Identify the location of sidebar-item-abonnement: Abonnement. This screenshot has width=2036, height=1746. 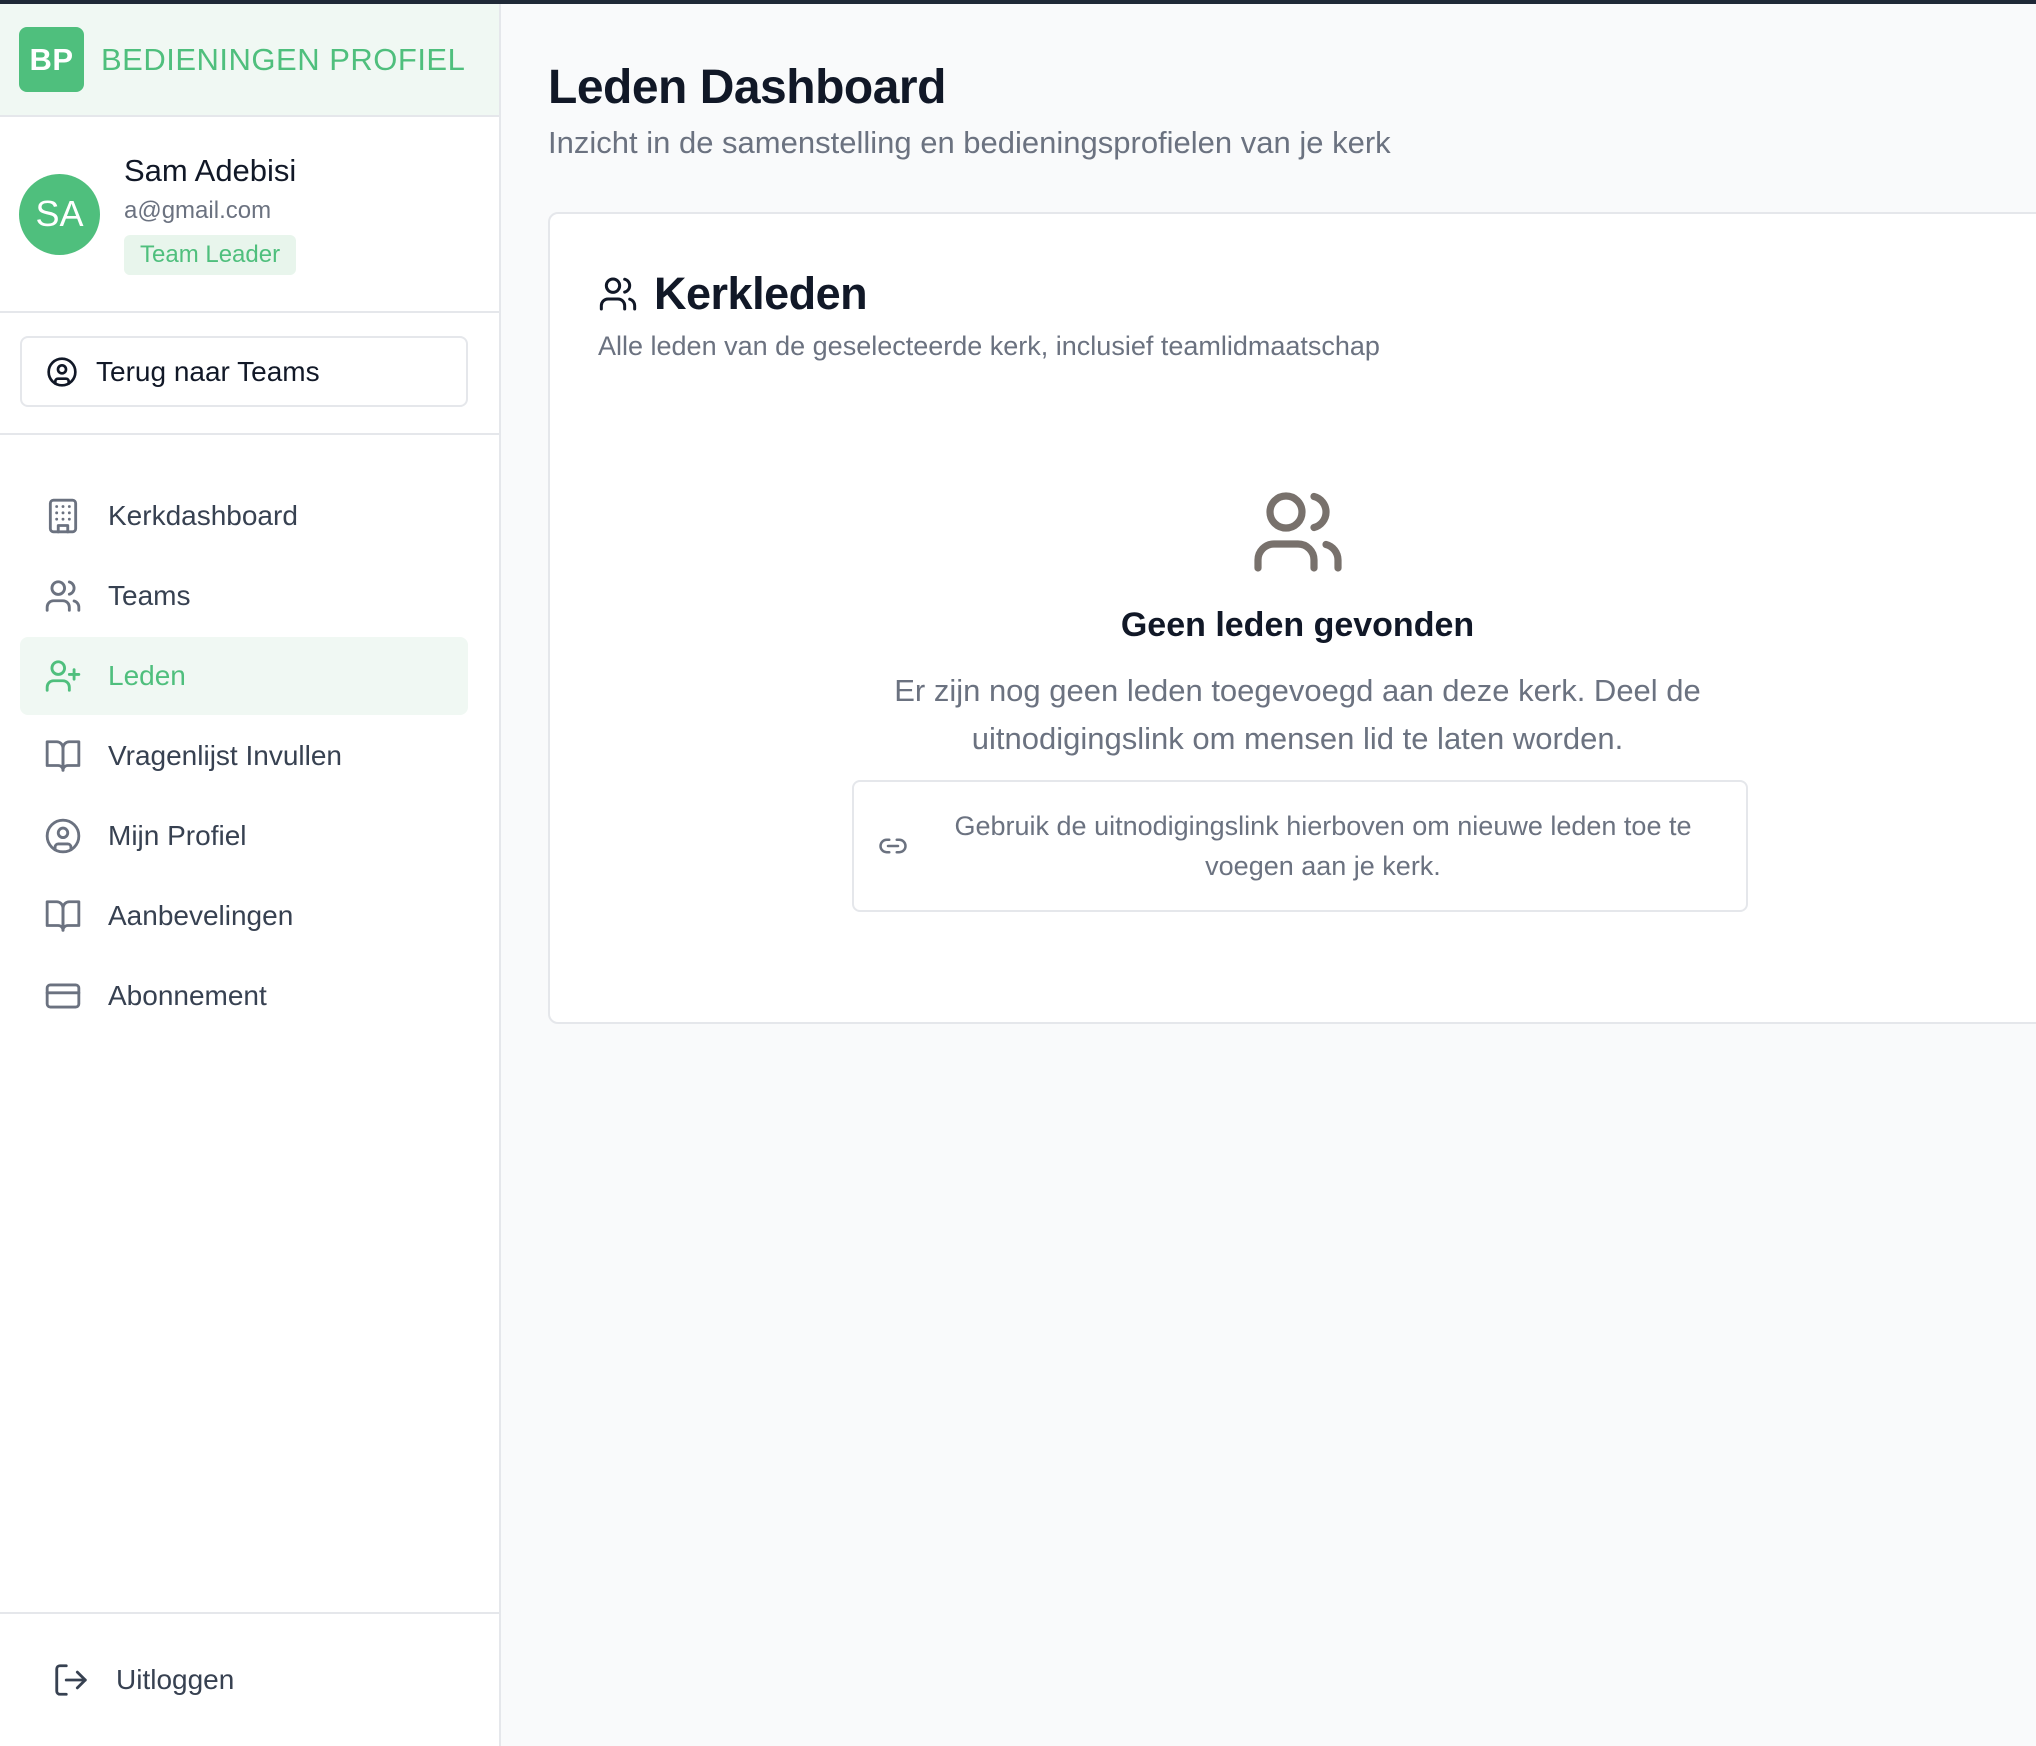
(244, 996).